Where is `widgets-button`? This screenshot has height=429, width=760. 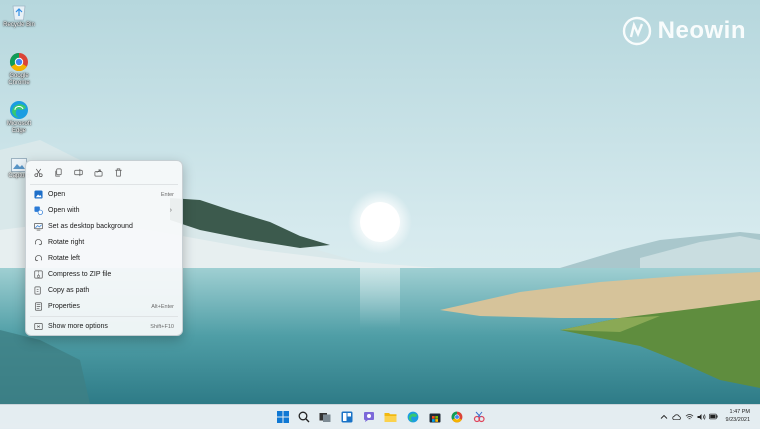
widgets-button is located at coordinates (346, 416).